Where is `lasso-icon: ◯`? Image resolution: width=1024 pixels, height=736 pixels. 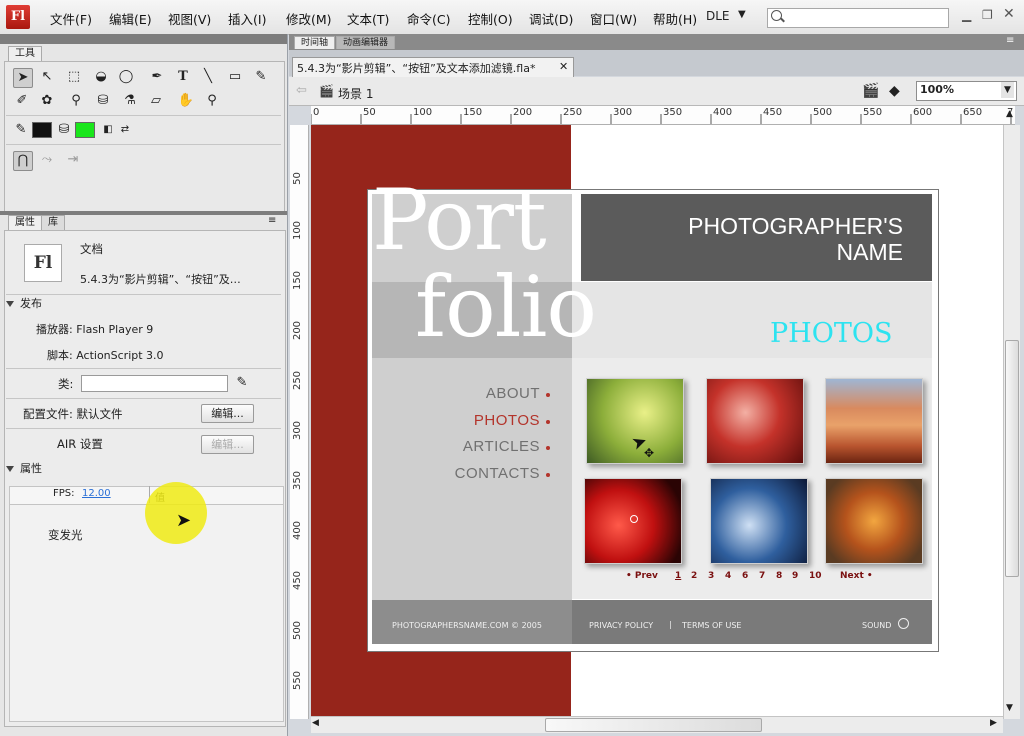 lasso-icon: ◯ is located at coordinates (126, 77).